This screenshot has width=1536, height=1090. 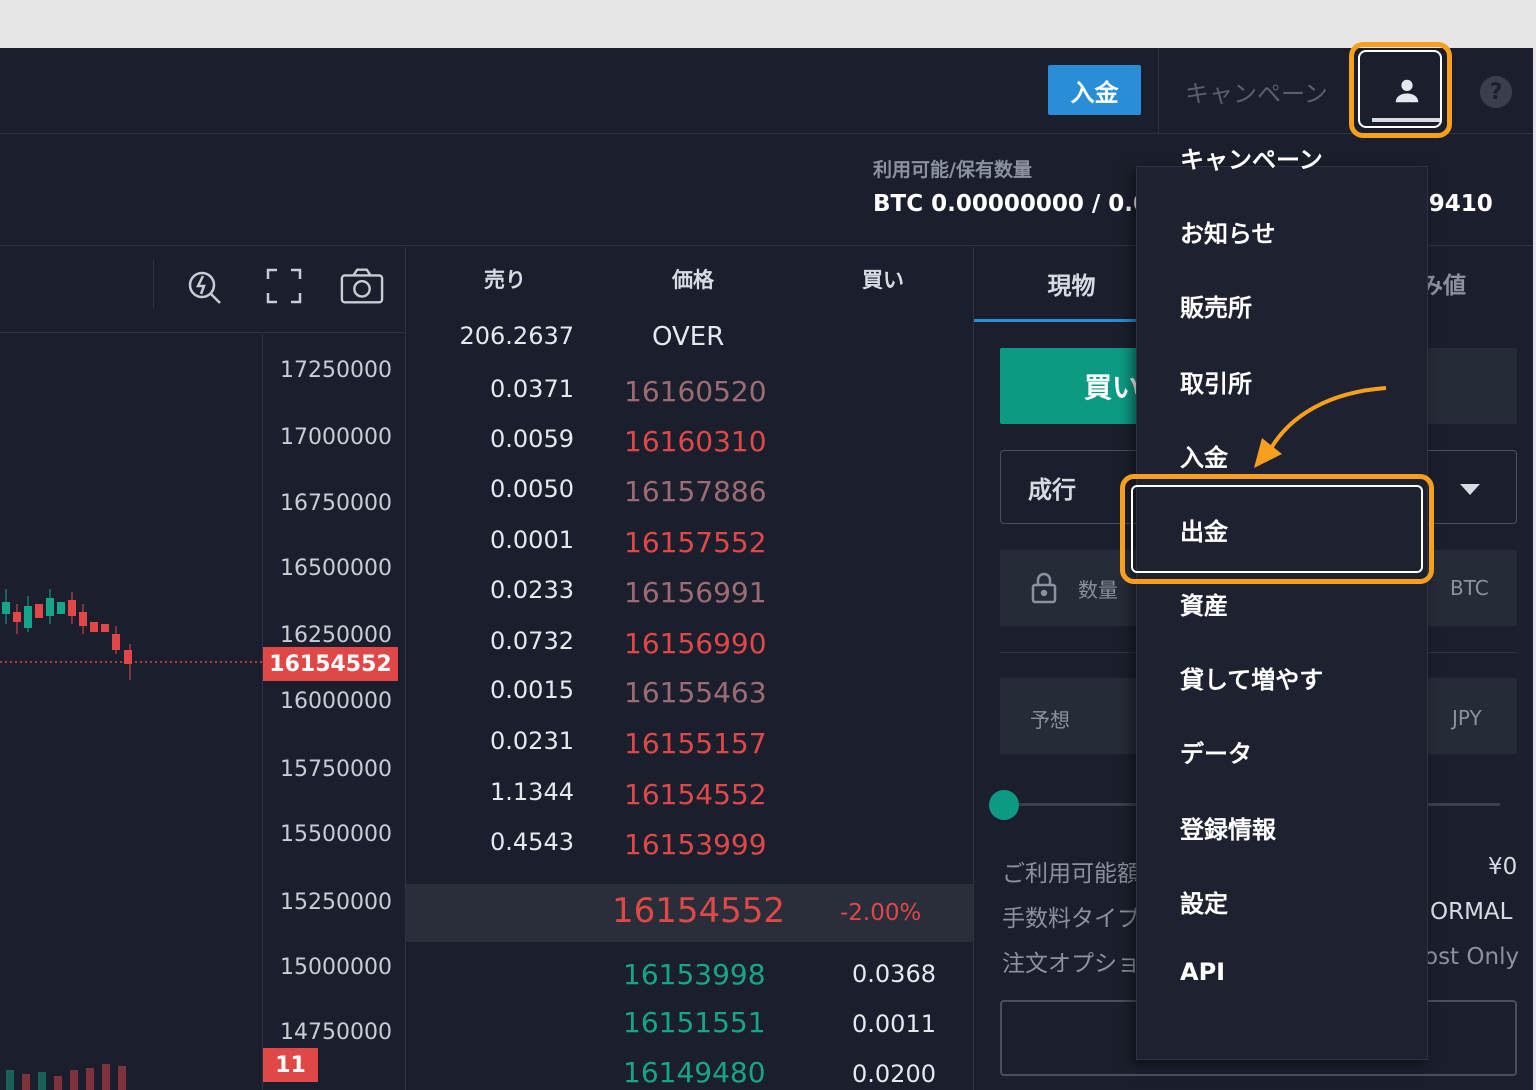 I want to click on ask-row: 0.0050 16157886, so click(x=690, y=500).